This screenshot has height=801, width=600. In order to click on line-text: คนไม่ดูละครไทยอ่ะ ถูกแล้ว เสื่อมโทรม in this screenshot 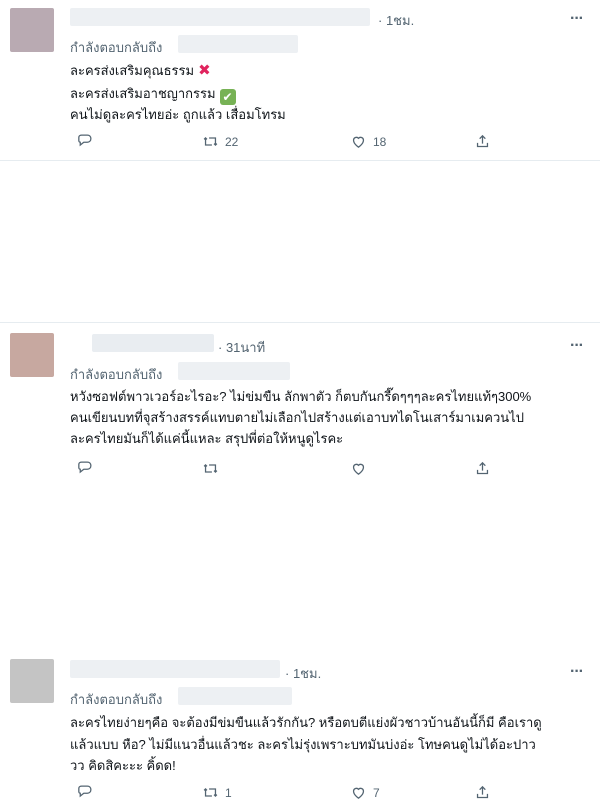, I will do `click(178, 114)`.